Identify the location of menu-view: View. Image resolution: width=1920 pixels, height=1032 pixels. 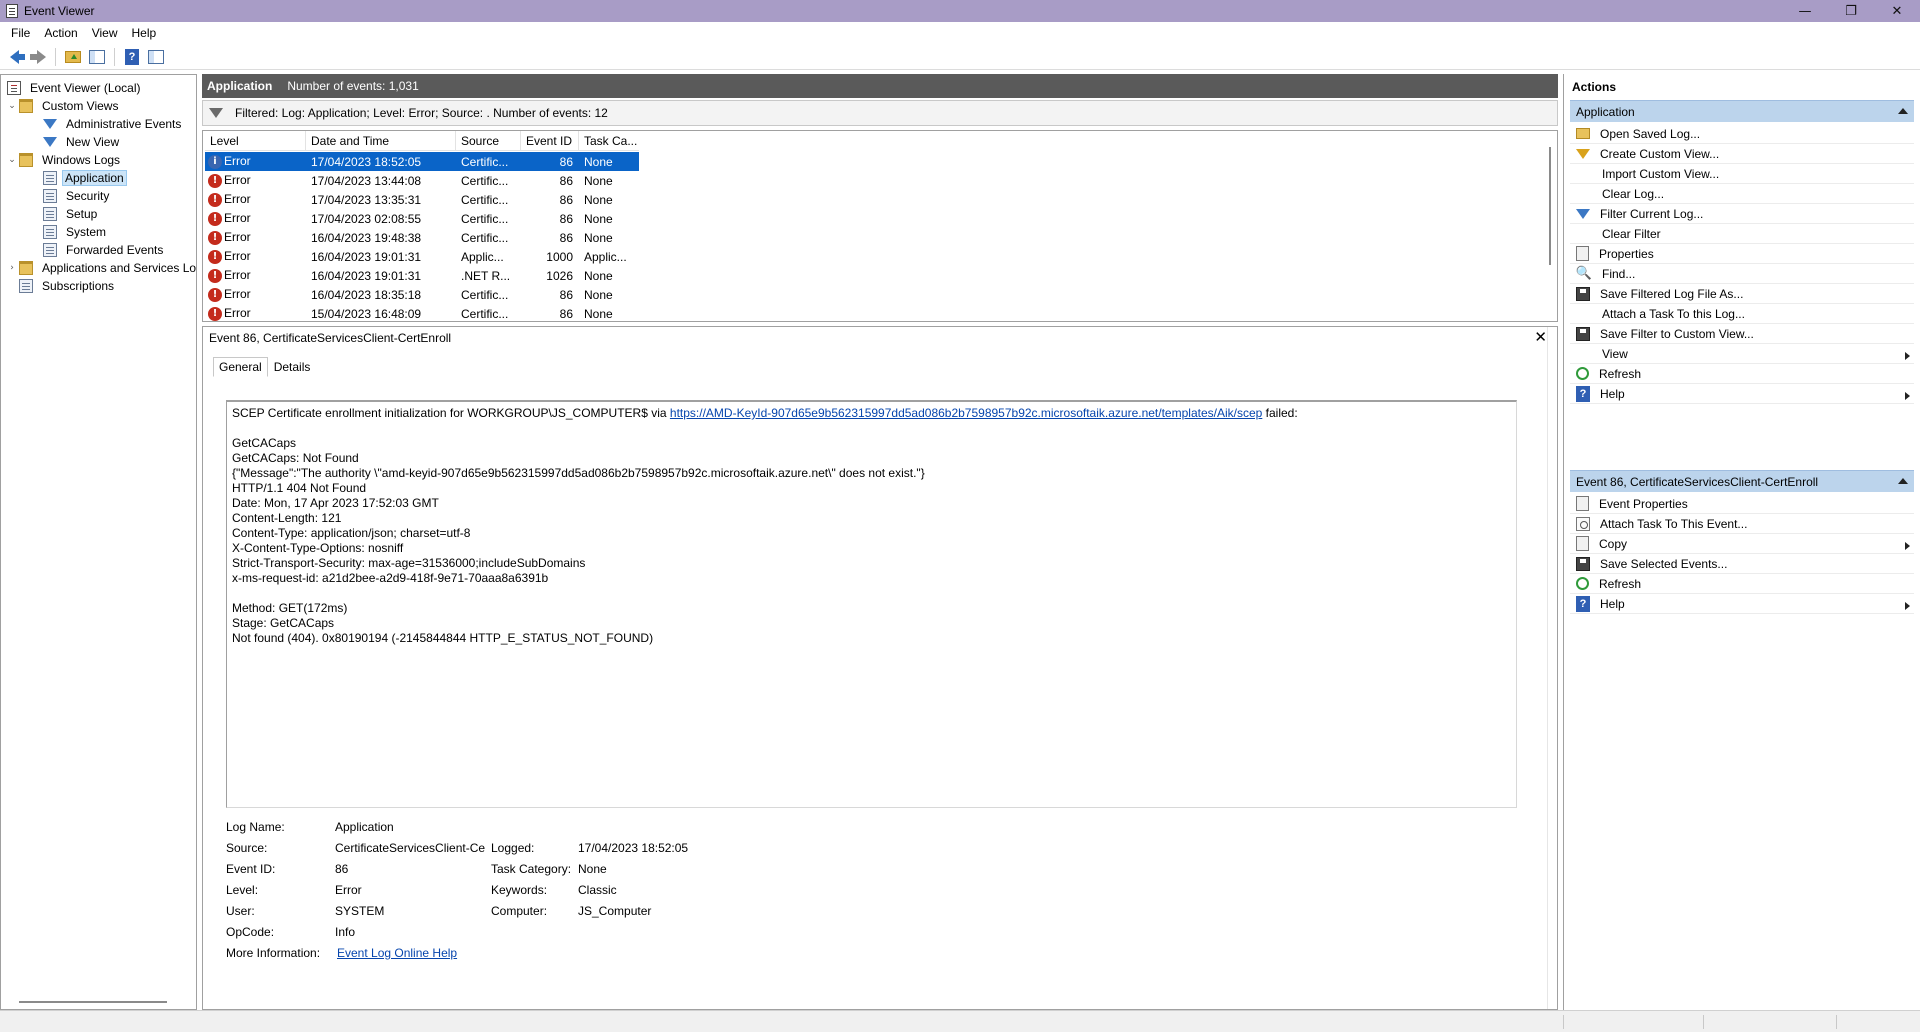
(105, 33).